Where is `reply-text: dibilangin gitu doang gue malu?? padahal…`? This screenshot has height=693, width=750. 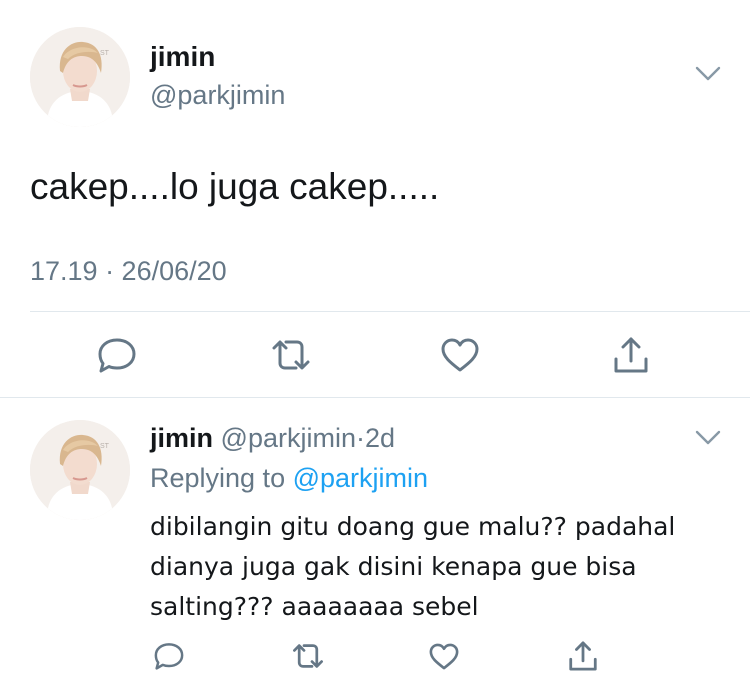 reply-text: dibilangin gitu doang gue malu?? padahal… is located at coordinates (445, 567).